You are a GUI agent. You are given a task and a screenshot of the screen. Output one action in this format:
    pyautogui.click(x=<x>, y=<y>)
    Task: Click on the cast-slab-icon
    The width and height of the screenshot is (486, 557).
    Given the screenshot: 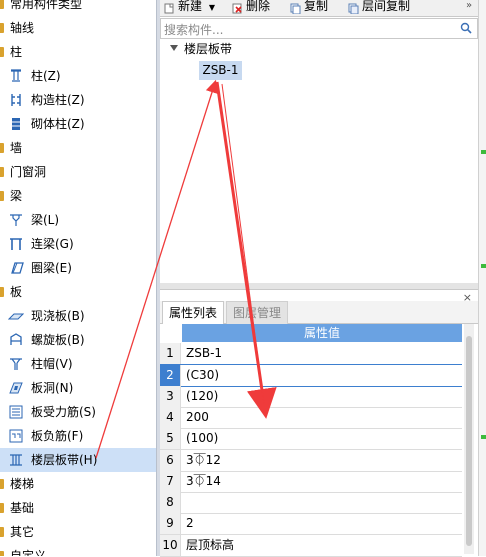 What is the action you would take?
    pyautogui.click(x=16, y=316)
    